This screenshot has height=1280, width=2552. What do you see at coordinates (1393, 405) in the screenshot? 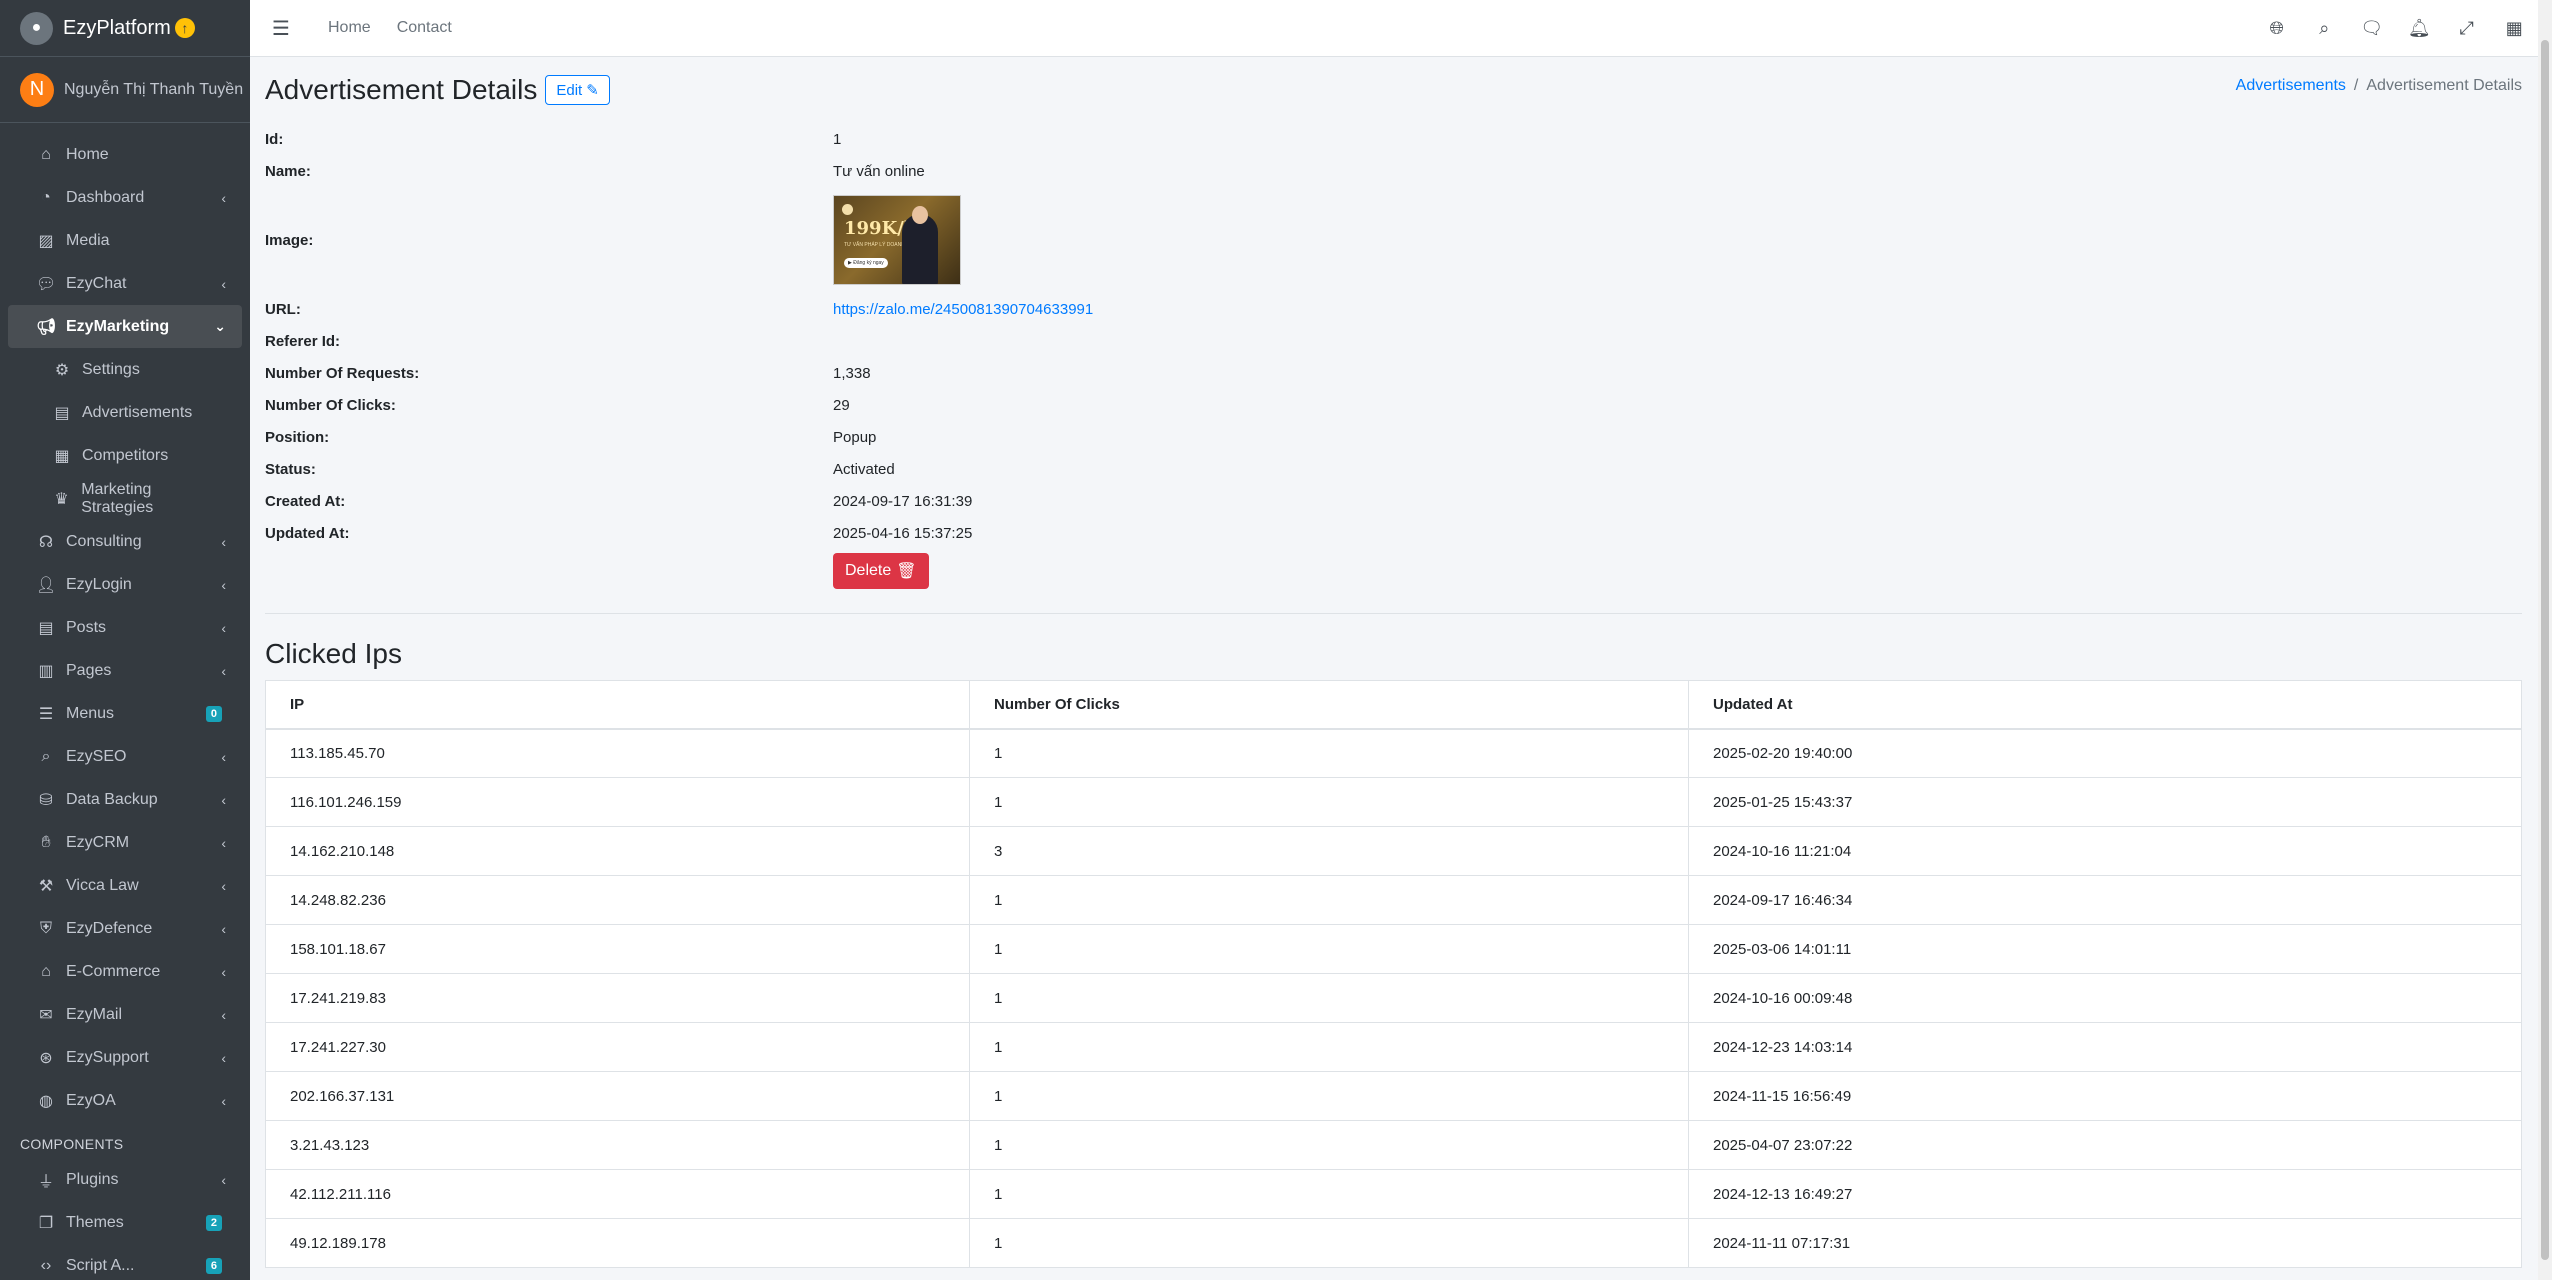
I see `detail-row-clicks: Number Of Clicks: 29` at bounding box center [1393, 405].